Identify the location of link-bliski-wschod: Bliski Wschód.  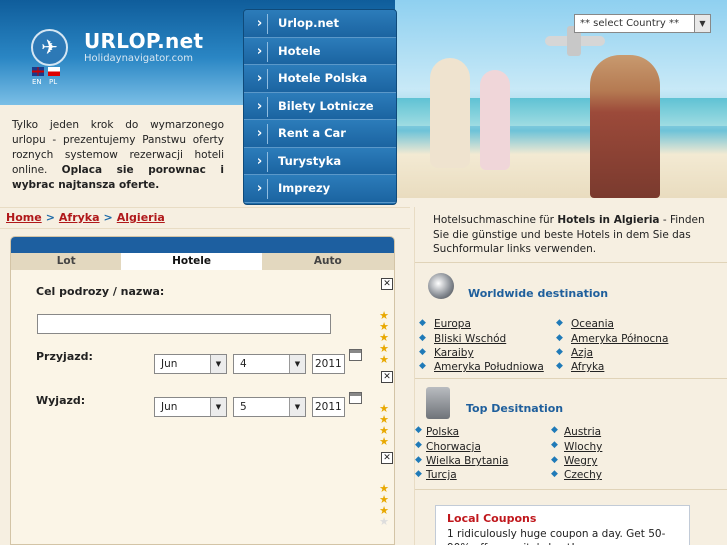
(470, 339).